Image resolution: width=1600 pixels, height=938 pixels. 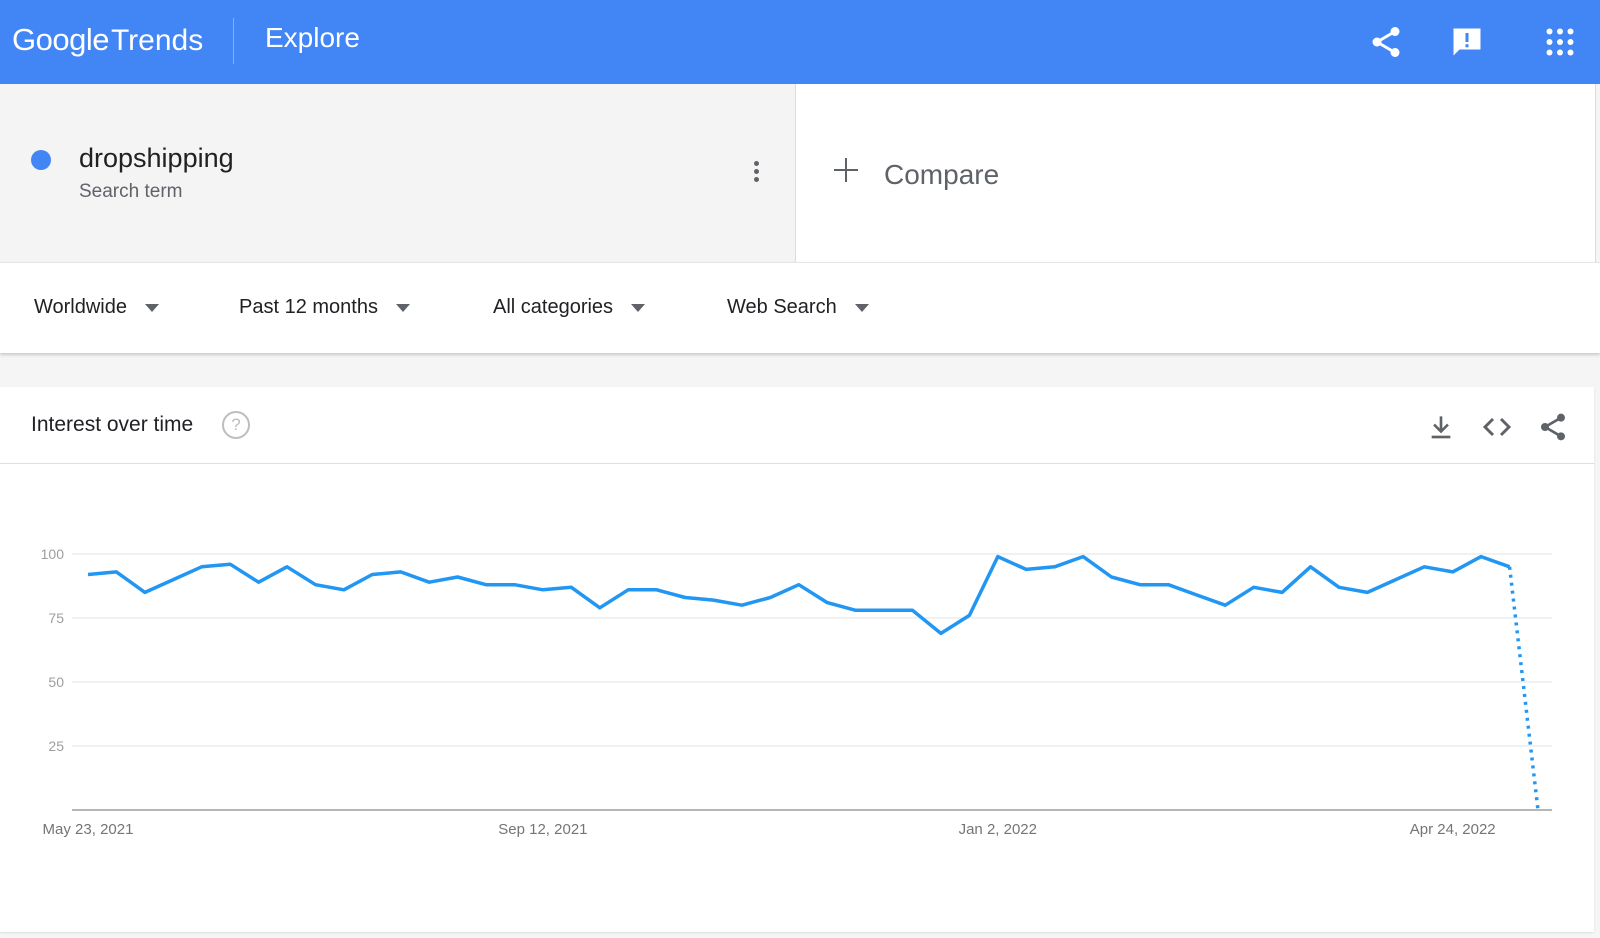 What do you see at coordinates (308, 307) in the screenshot?
I see `time-range-label: Past 12 months` at bounding box center [308, 307].